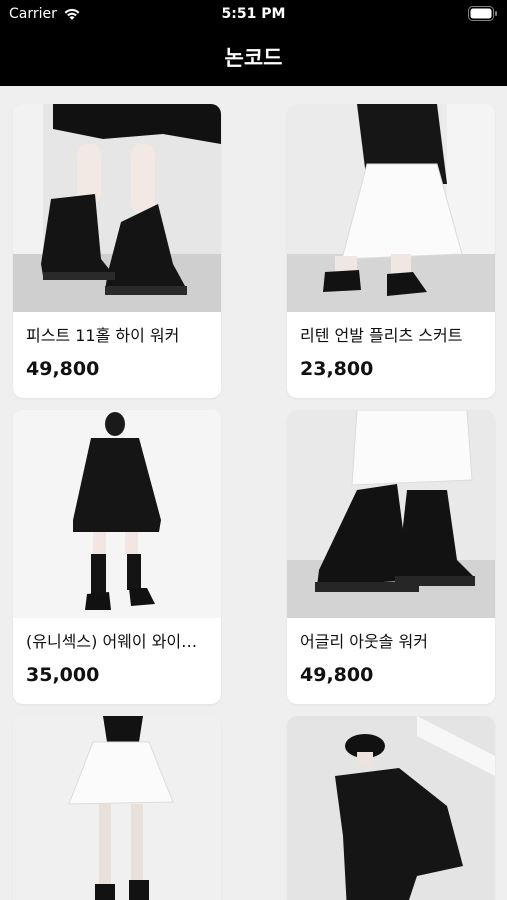  I want to click on product-name: 리텐 언발 플리츠 스커트, so click(381, 335).